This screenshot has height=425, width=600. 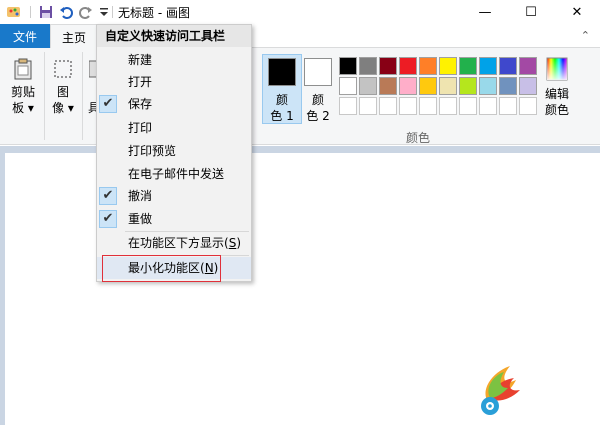 What do you see at coordinates (318, 116) in the screenshot?
I see `color2-label-2: 色 2` at bounding box center [318, 116].